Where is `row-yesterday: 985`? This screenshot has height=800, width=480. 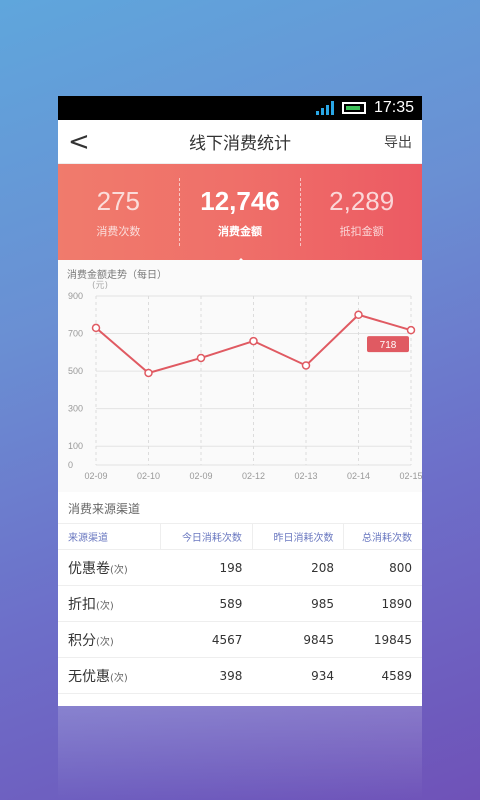 row-yesterday: 985 is located at coordinates (298, 603).